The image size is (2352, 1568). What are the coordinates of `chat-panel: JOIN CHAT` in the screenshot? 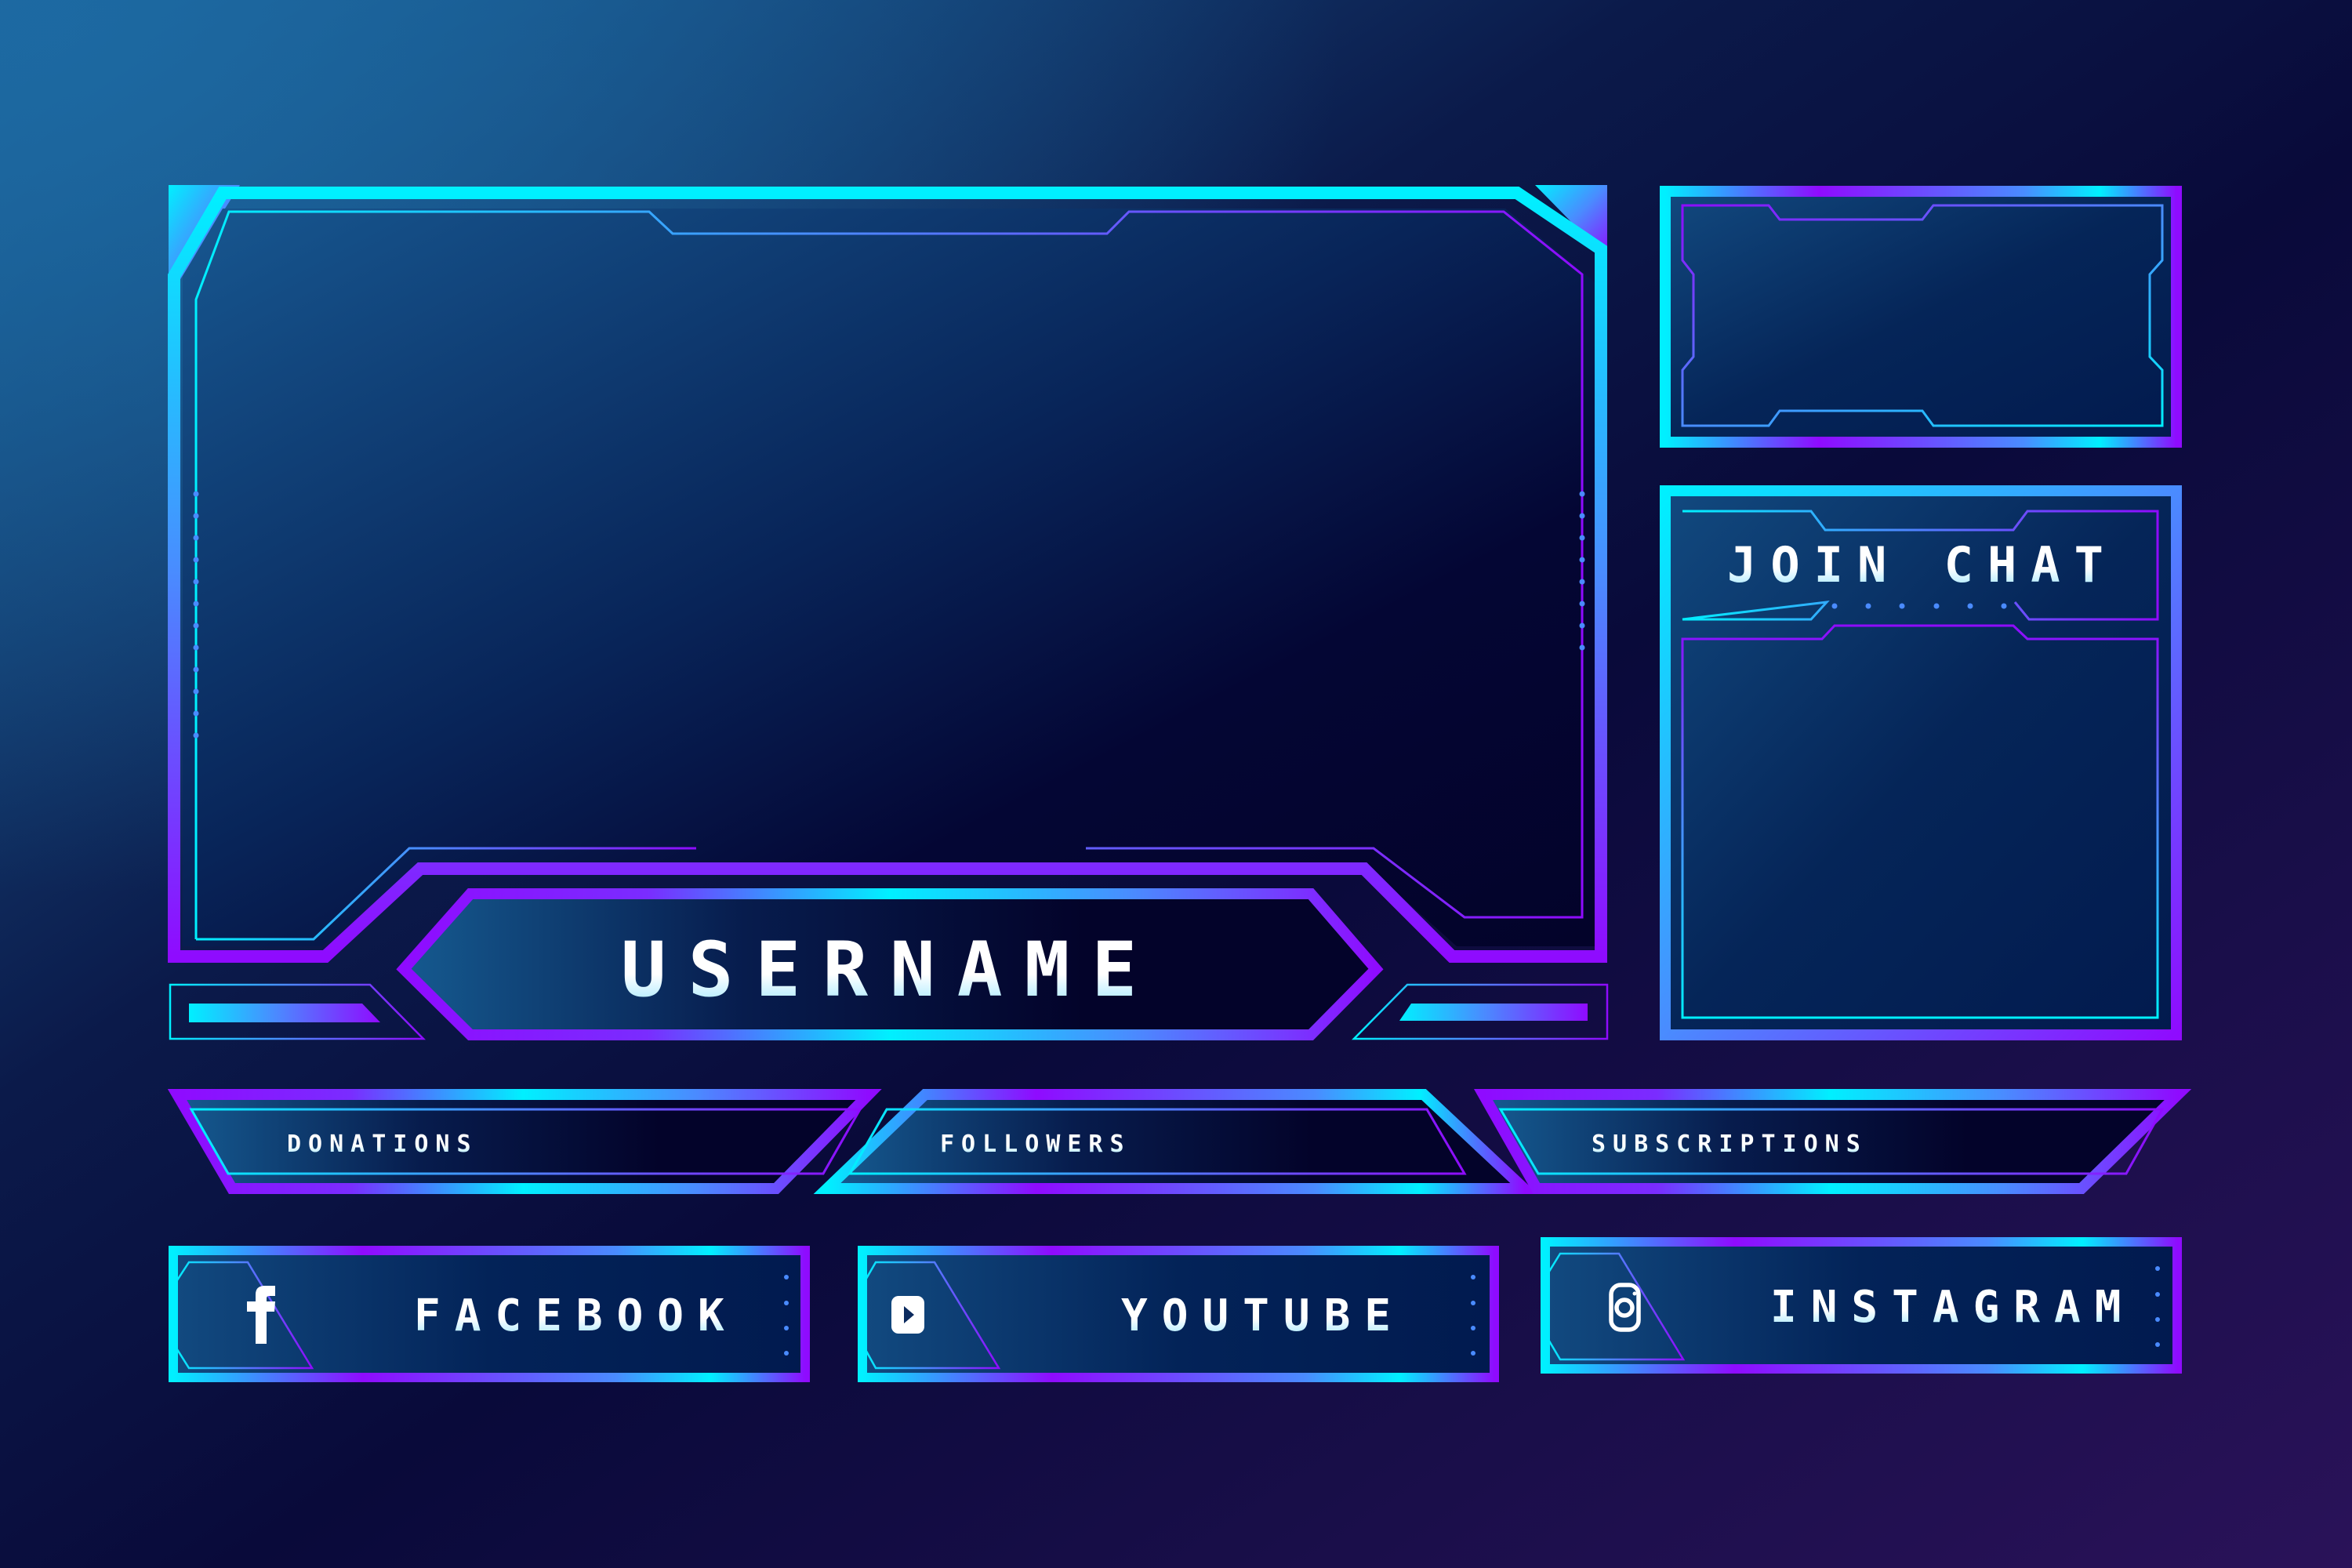 It's located at (1921, 762).